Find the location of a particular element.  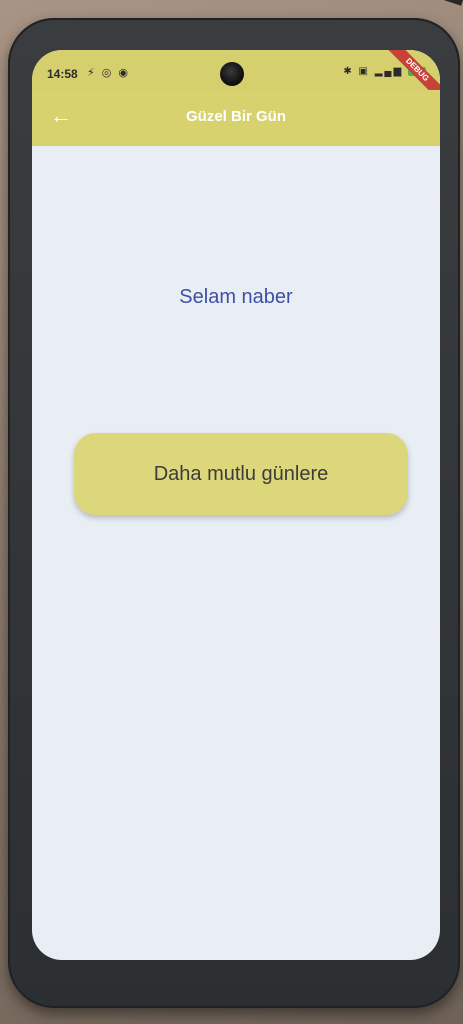

status-time: 14:58 is located at coordinates (62, 74).